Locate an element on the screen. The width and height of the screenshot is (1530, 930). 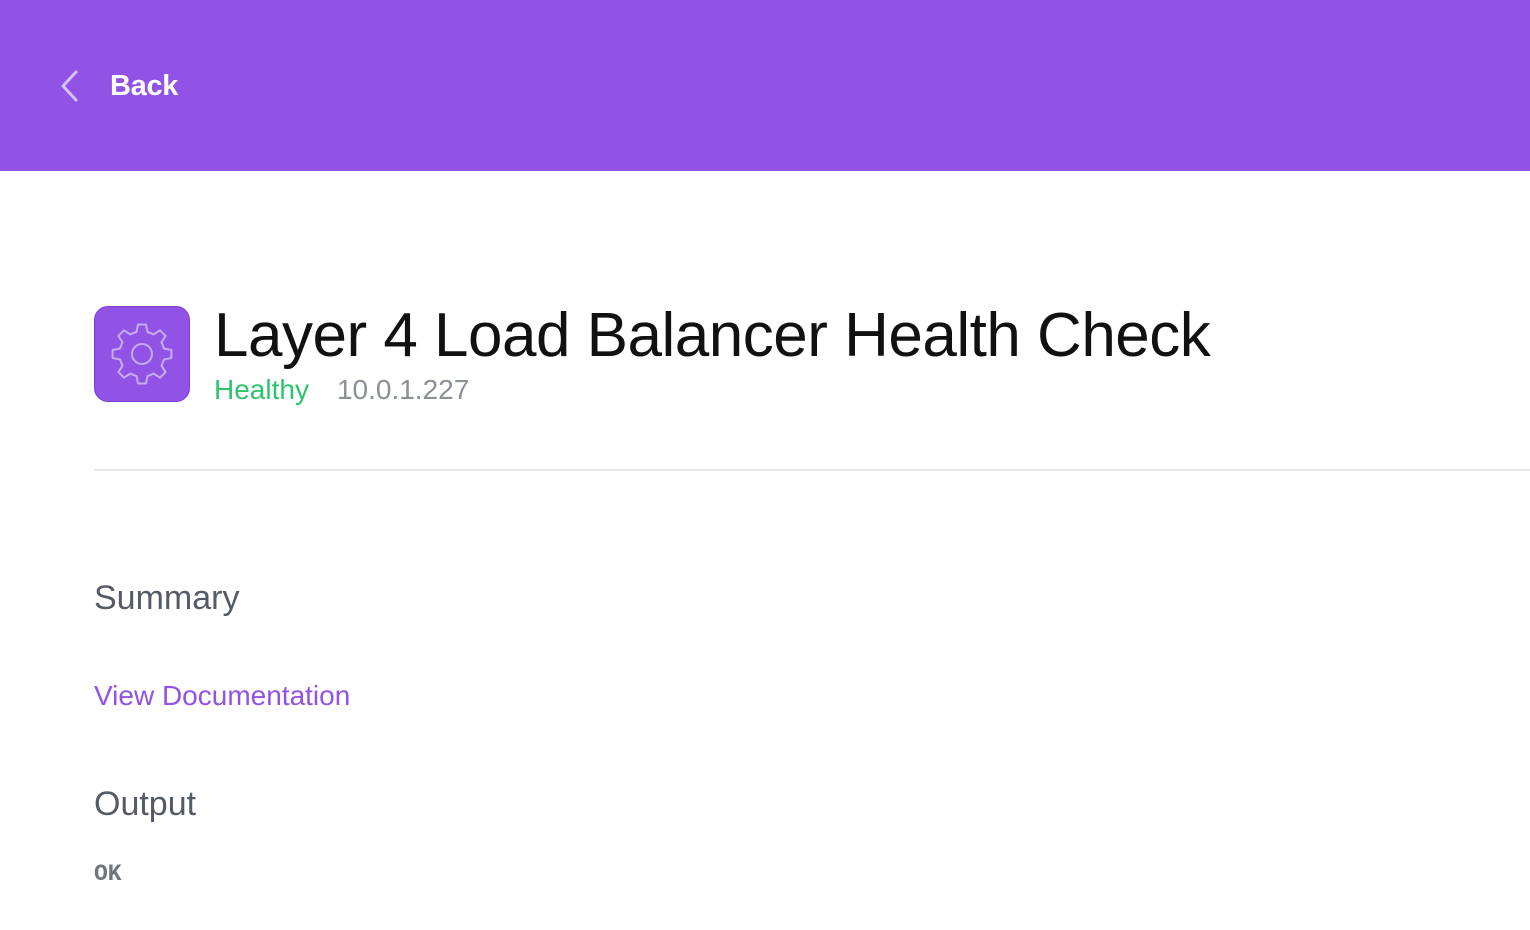
output-heading: Output is located at coordinates (145, 804).